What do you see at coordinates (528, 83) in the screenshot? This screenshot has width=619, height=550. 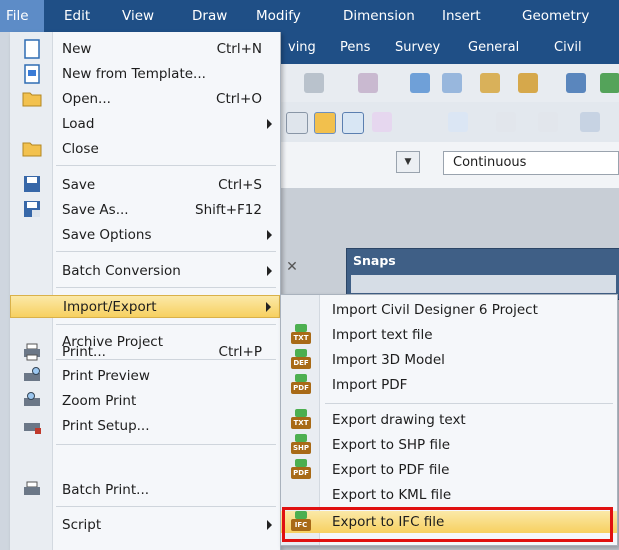 I see `paste-icon` at bounding box center [528, 83].